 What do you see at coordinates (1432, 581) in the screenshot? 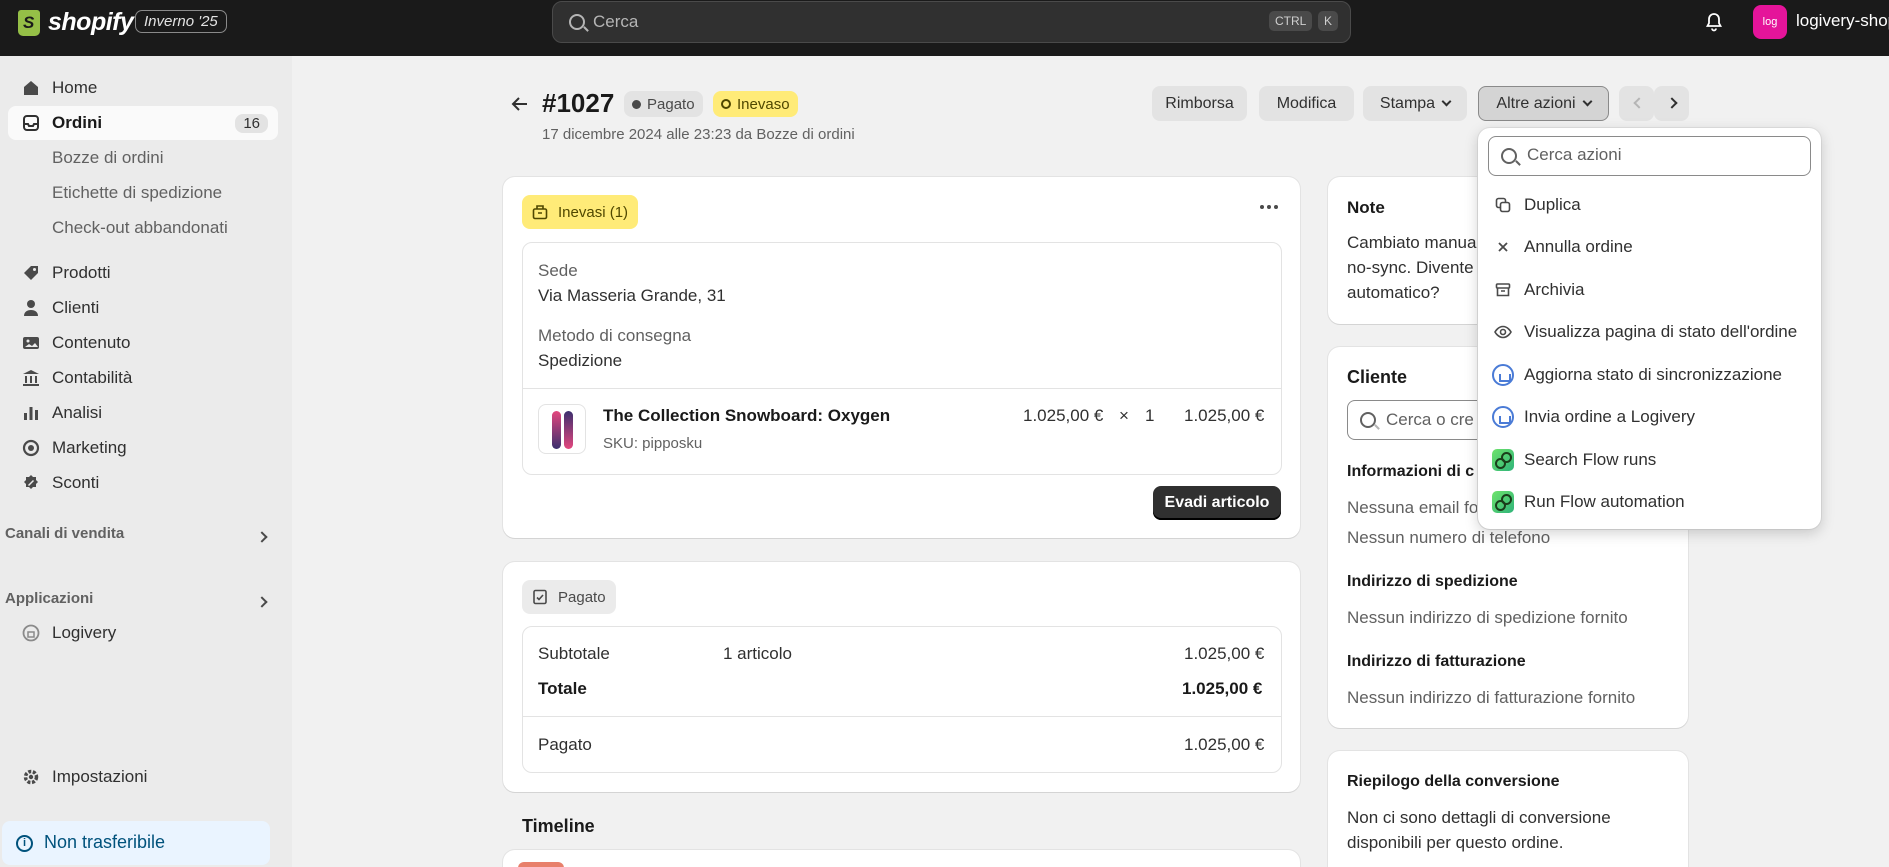
I see `shipping-address-title: Indirizzo di spedizione` at bounding box center [1432, 581].